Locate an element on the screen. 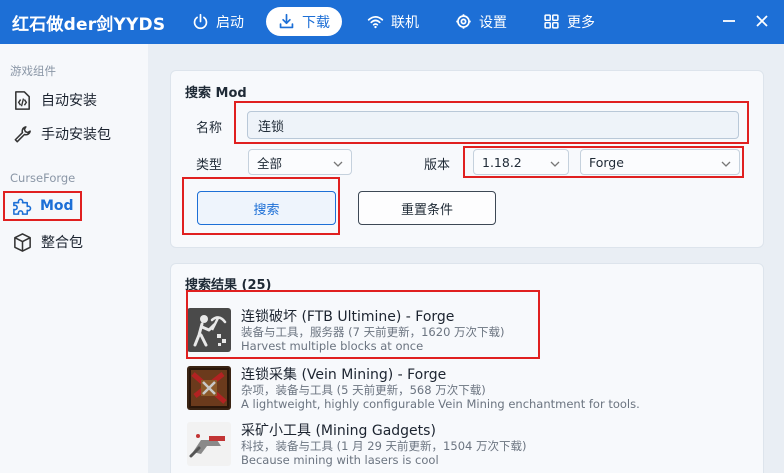 The width and height of the screenshot is (784, 473). minimize-button is located at coordinates (729, 21).